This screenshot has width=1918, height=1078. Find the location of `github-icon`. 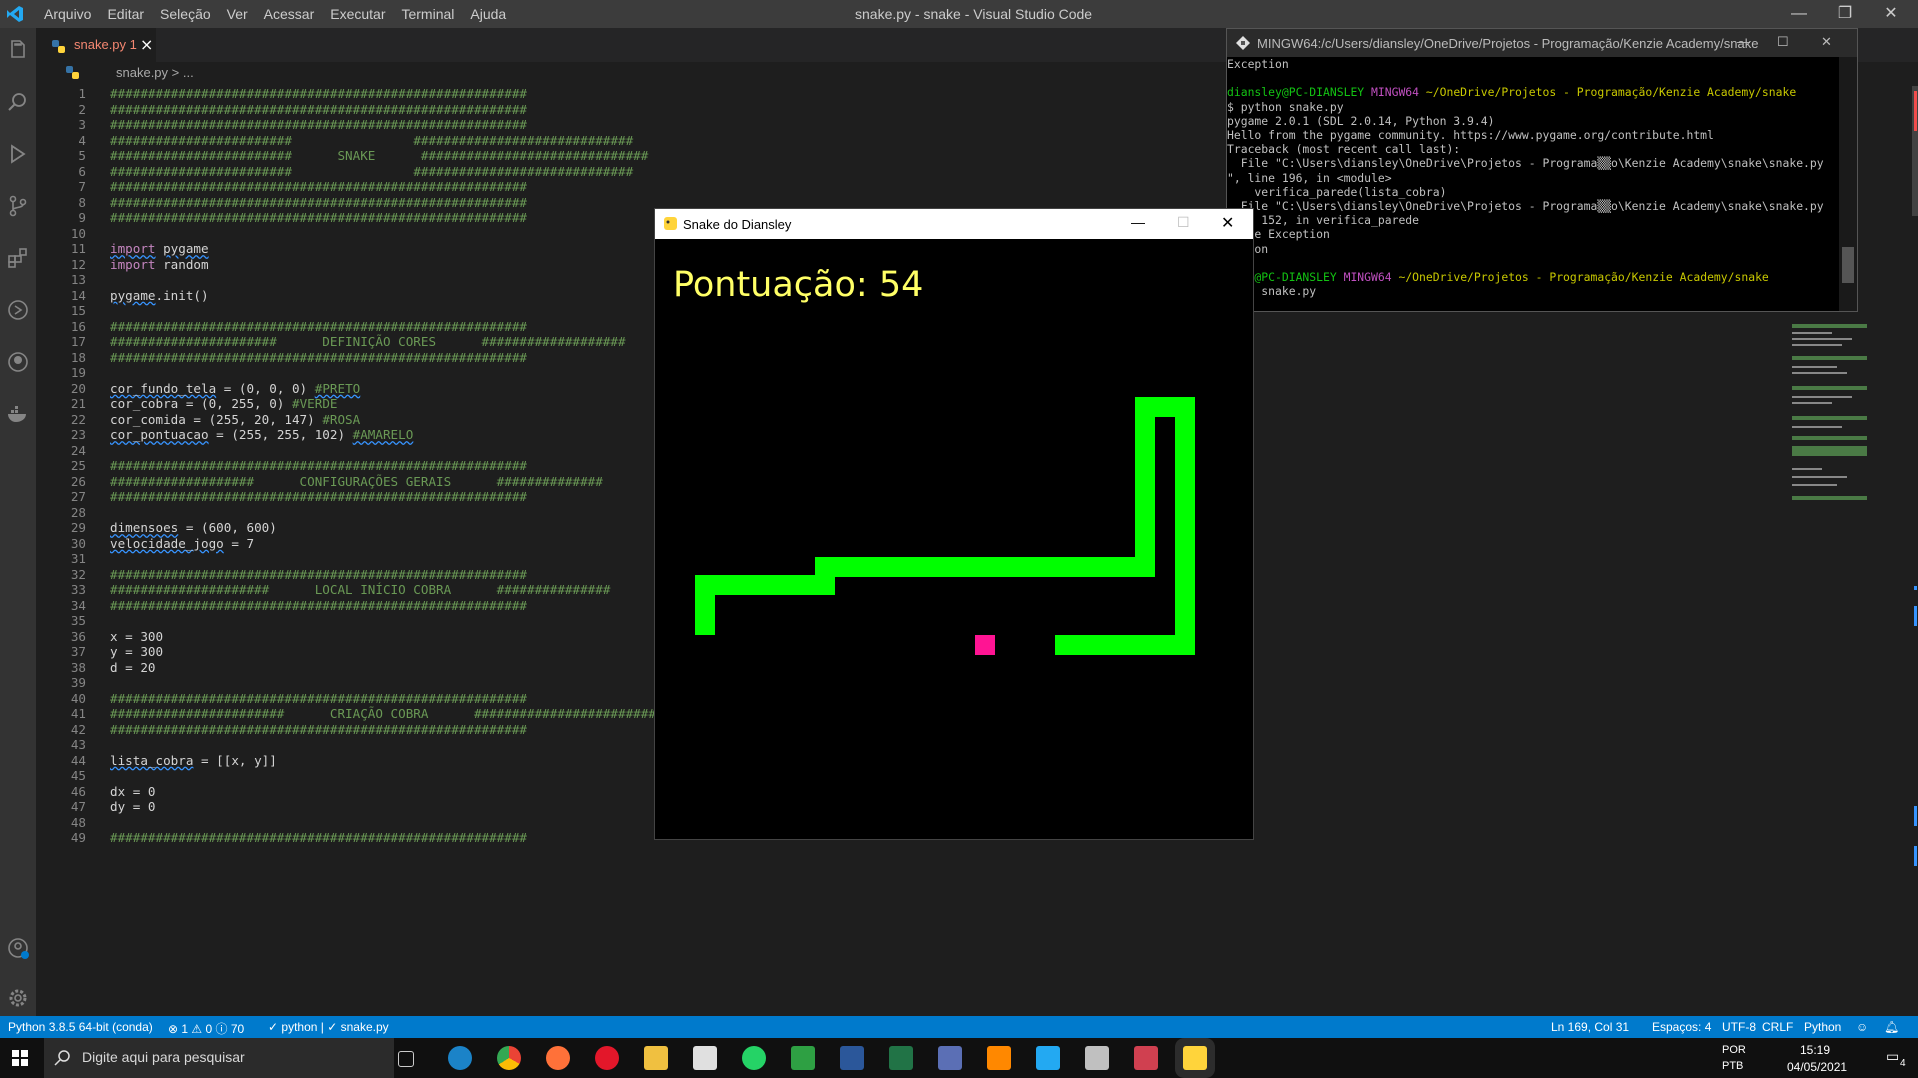

github-icon is located at coordinates (18, 362).